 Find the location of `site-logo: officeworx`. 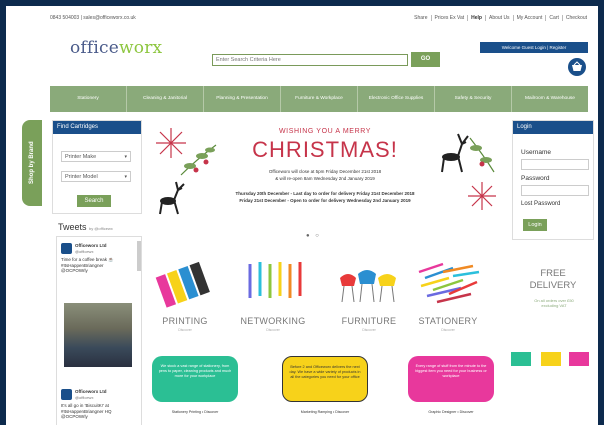

site-logo: officeworx is located at coordinates (116, 48).